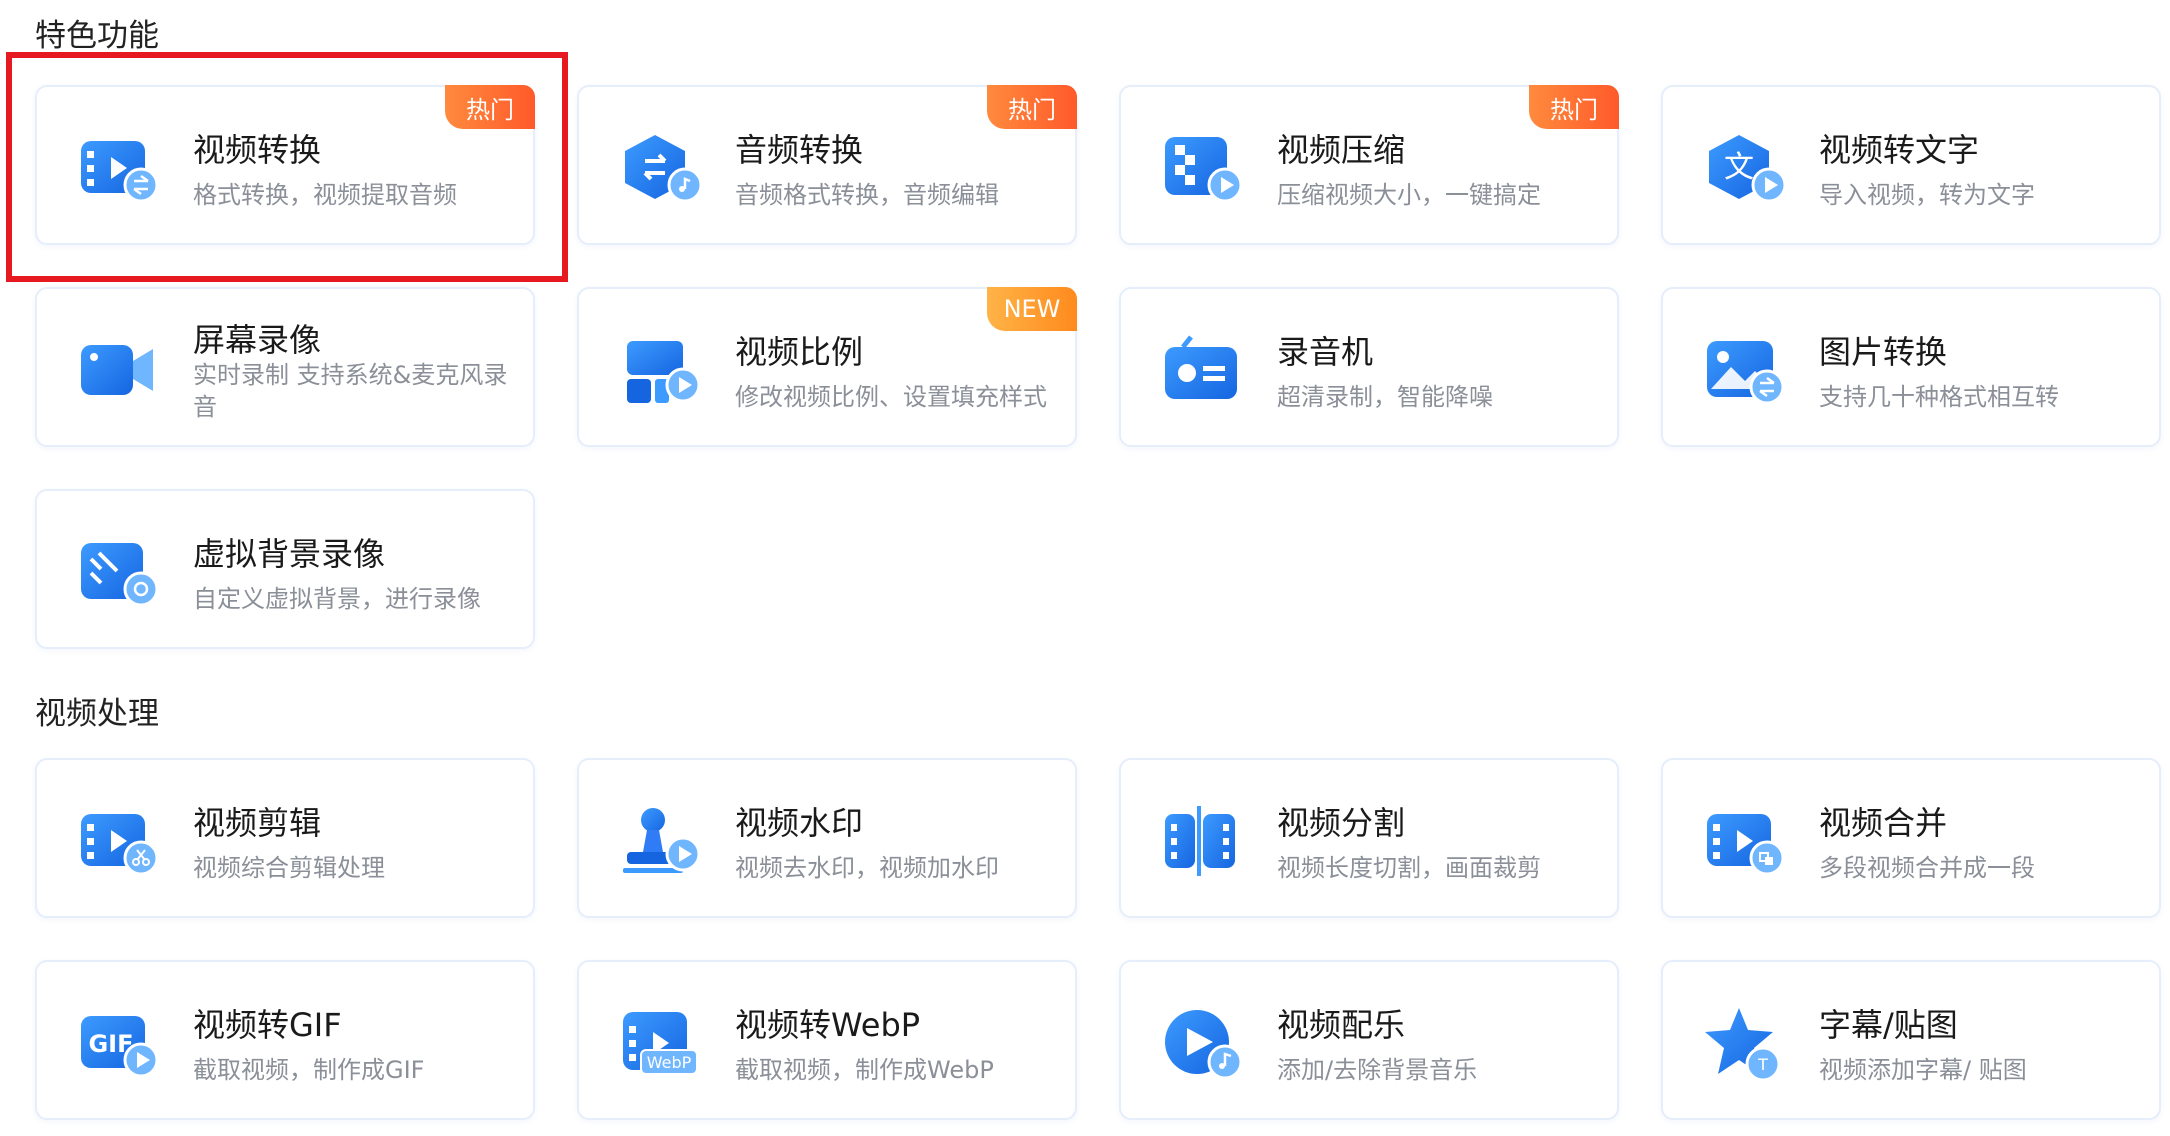 Image resolution: width=2170 pixels, height=1136 pixels. Describe the element at coordinates (117, 571) in the screenshot. I see `virtual-background-icon` at that location.